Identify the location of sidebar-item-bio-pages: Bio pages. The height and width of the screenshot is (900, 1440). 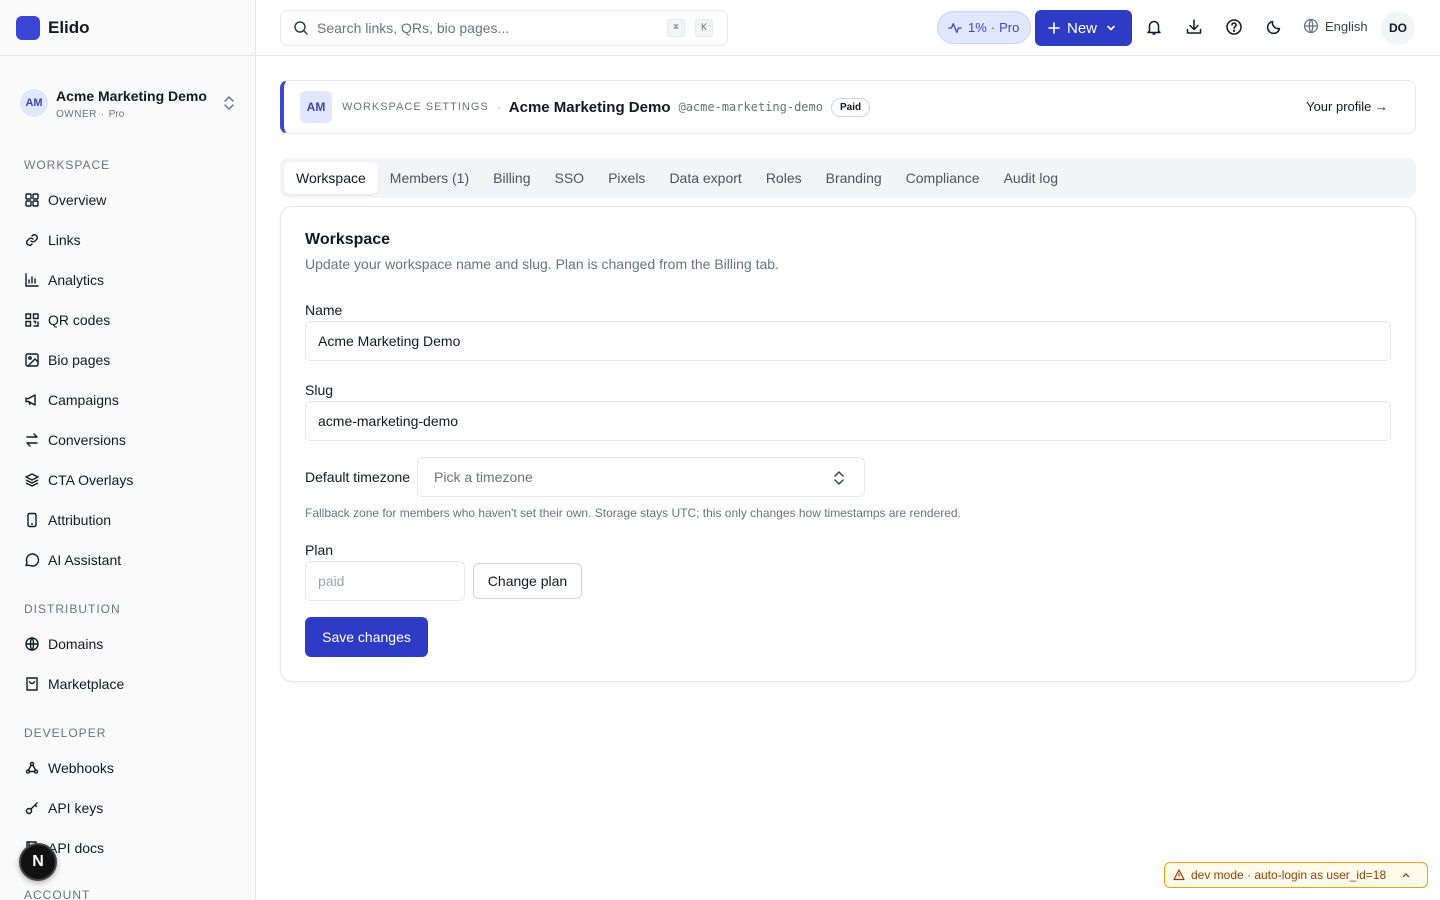
(128, 360).